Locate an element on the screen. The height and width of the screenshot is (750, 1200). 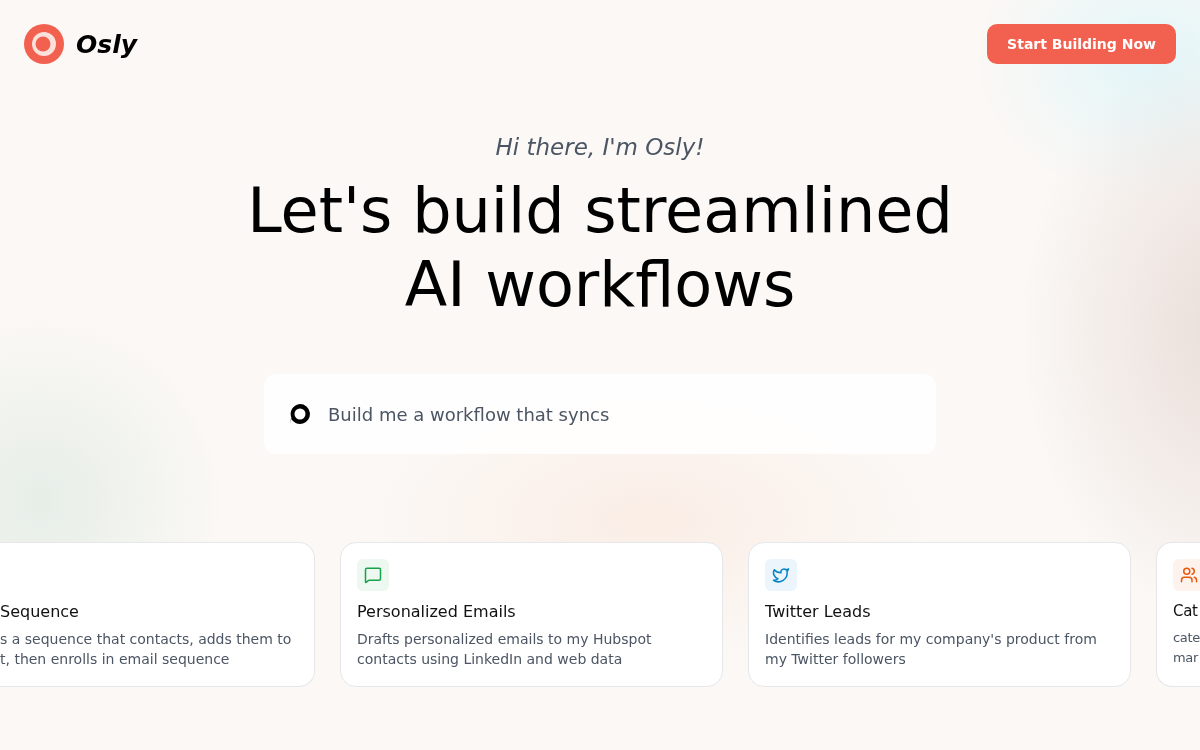
card-description: s a sequence that contacts, adds them to t, then enrolls in email sequence is located at coordinates (146, 649).